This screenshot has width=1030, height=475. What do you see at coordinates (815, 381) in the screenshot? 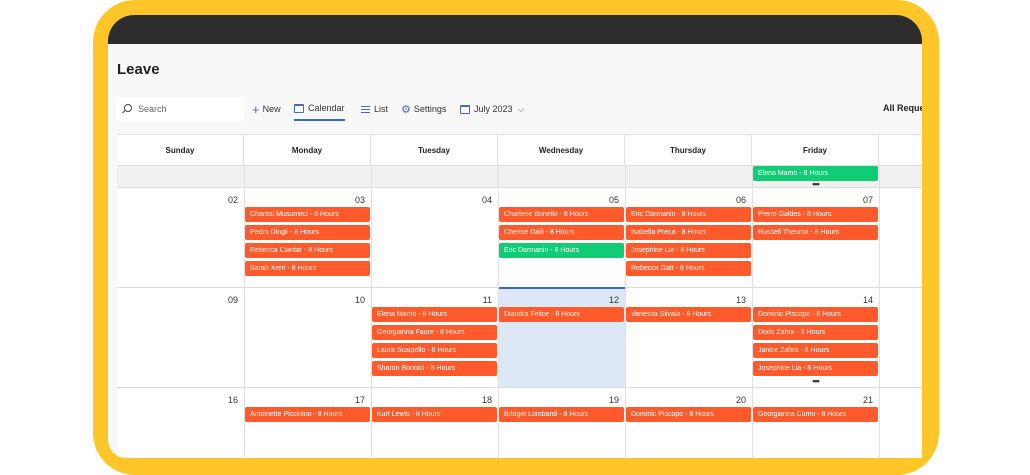
I see `more-events-button: •••` at bounding box center [815, 381].